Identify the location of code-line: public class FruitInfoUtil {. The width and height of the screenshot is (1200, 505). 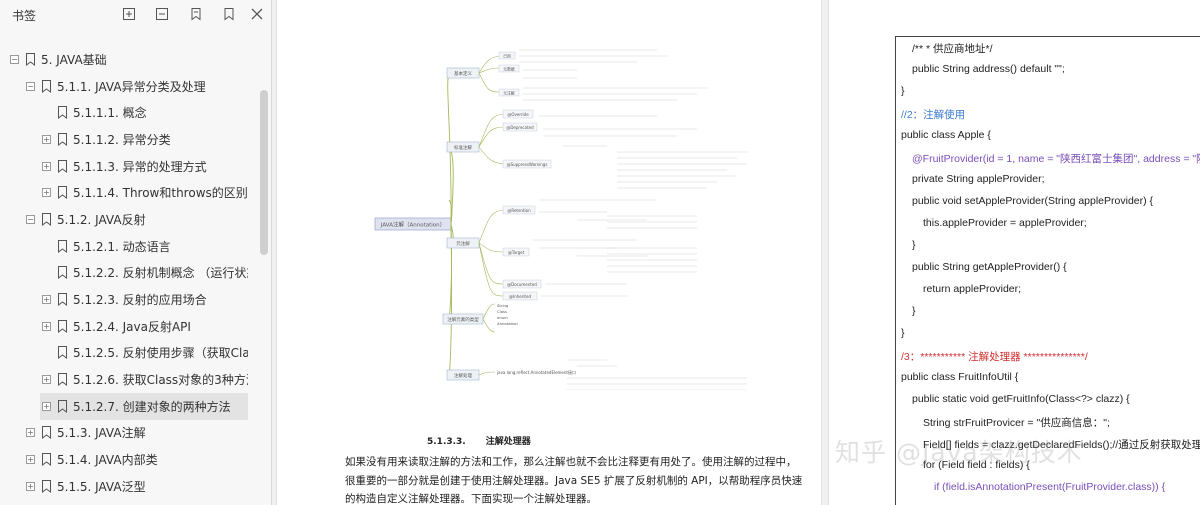
(960, 377).